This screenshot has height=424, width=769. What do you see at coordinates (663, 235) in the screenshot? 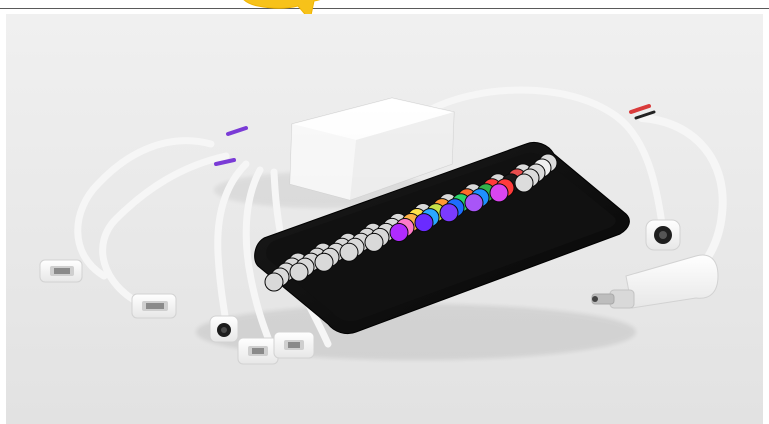
I see `dc-jack-right` at bounding box center [663, 235].